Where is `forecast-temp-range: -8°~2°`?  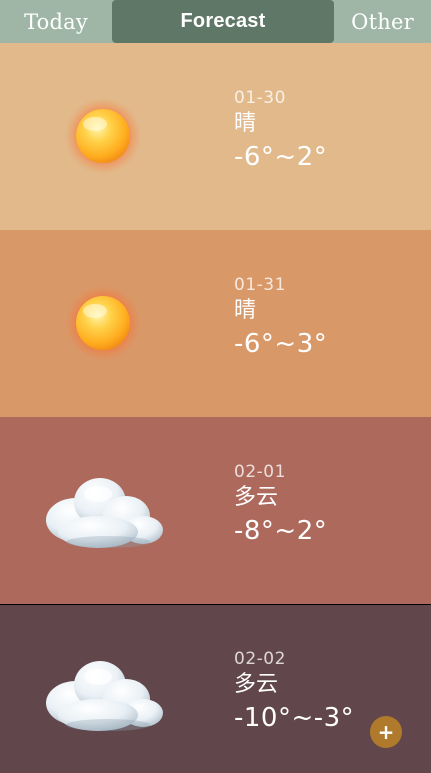 forecast-temp-range: -8°~2° is located at coordinates (281, 531).